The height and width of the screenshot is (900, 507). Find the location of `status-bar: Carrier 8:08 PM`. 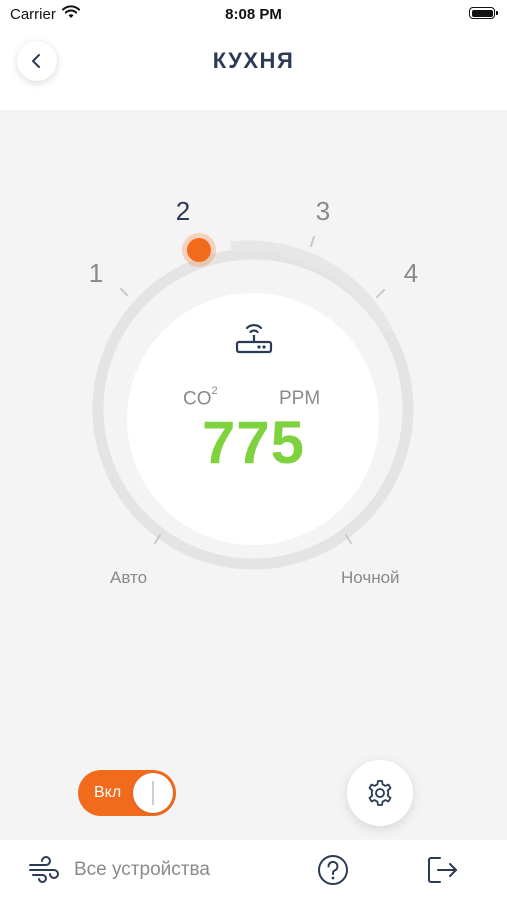

status-bar: Carrier 8:08 PM is located at coordinates (253, 15).